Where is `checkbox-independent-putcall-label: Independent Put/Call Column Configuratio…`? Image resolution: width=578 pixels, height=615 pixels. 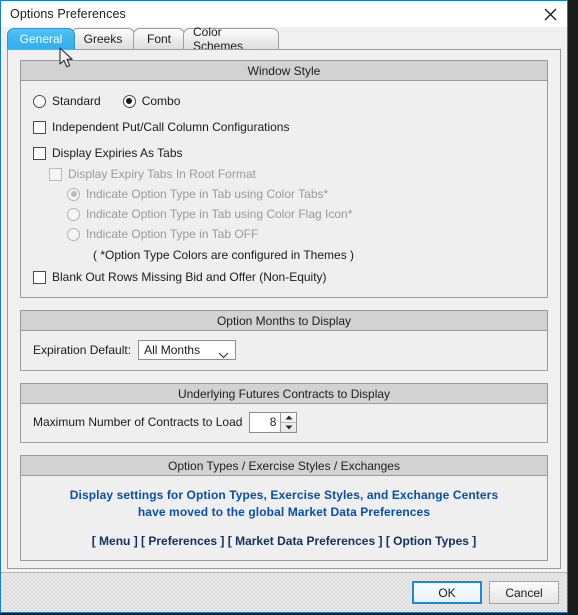 checkbox-independent-putcall-label: Independent Put/Call Column Configuratio… is located at coordinates (171, 127).